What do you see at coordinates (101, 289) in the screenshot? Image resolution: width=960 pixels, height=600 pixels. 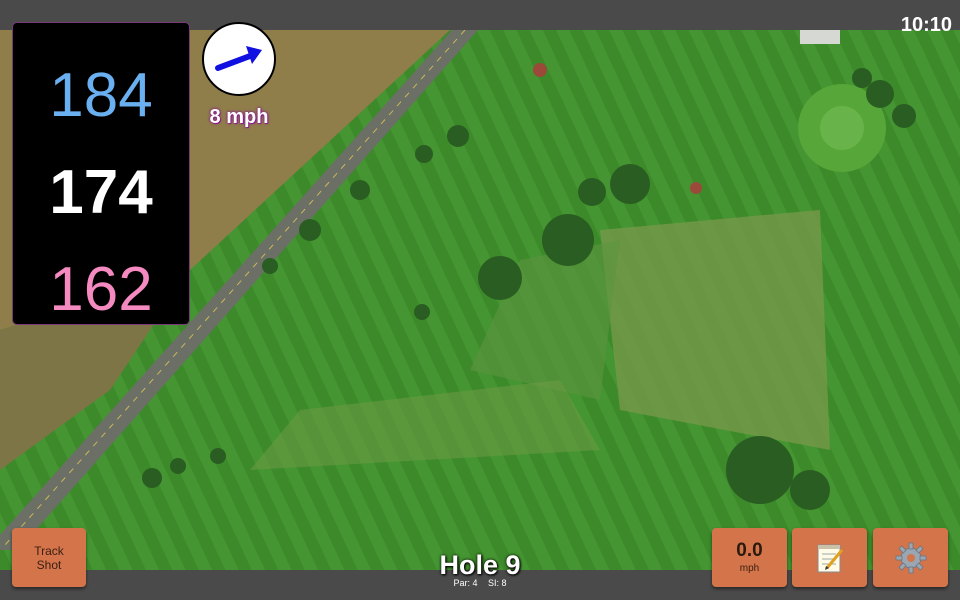 I see `front-distance: 162` at bounding box center [101, 289].